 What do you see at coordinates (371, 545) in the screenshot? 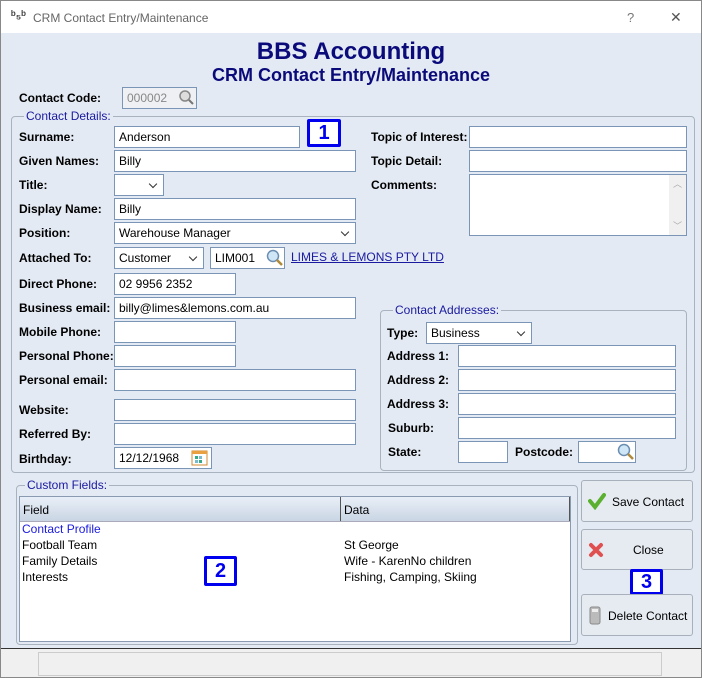
I see `data-cell: St George` at bounding box center [371, 545].